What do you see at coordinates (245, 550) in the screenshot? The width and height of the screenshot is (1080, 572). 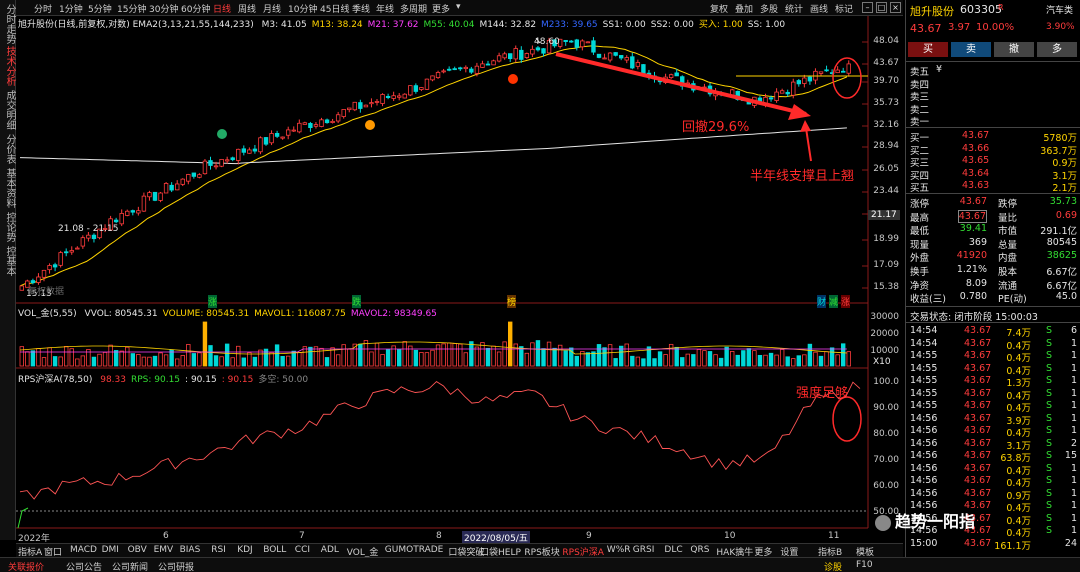 I see `indicator-tab: KDJ` at bounding box center [245, 550].